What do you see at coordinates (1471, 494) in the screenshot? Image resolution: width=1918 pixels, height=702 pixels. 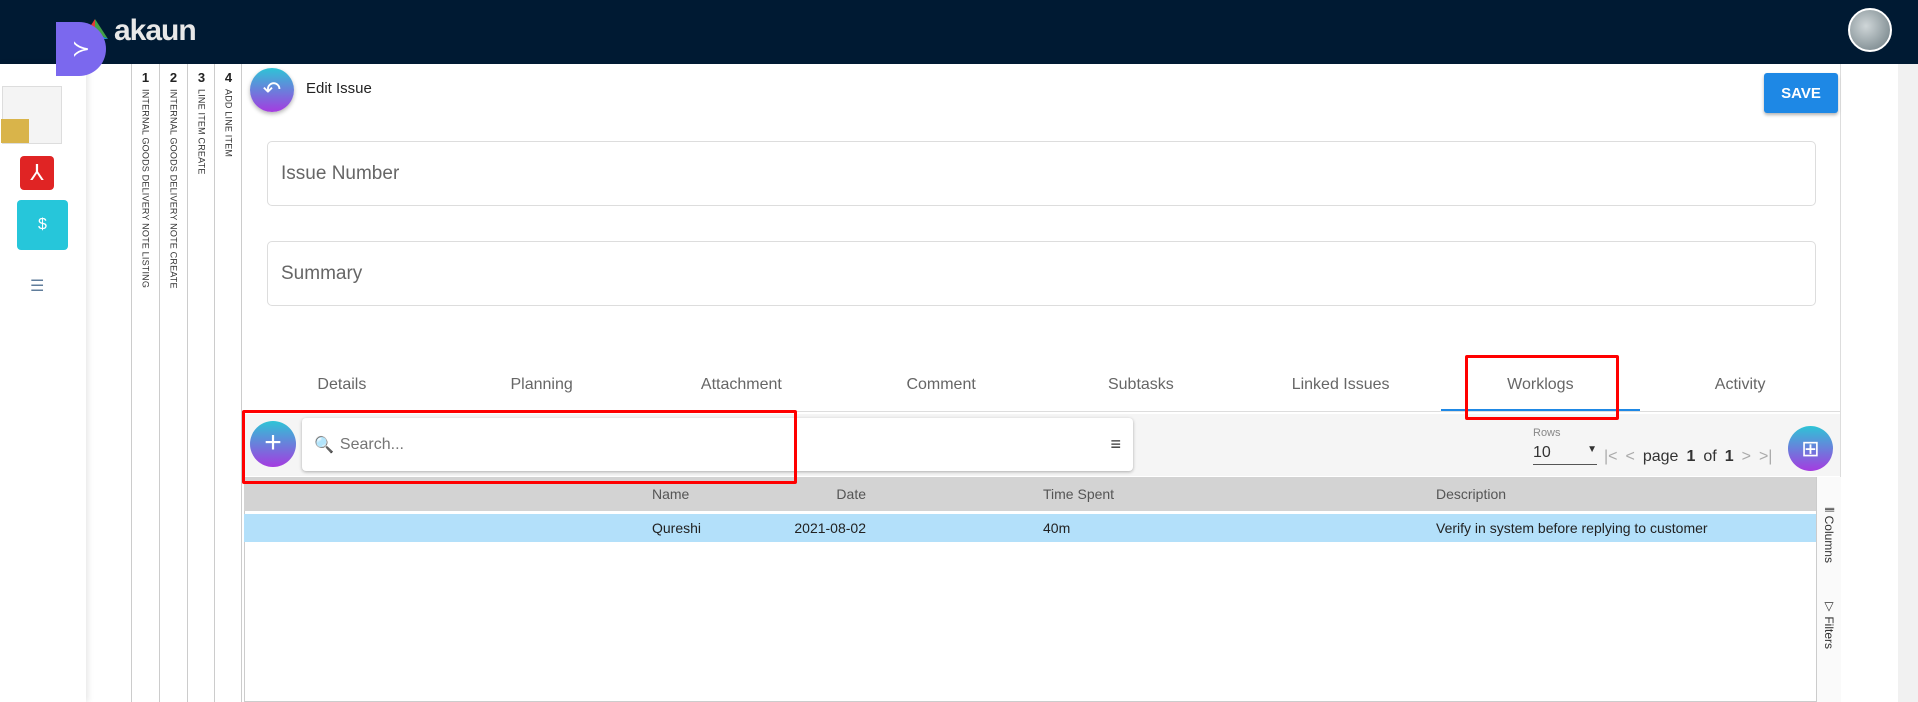 I see `header-description: Description` at bounding box center [1471, 494].